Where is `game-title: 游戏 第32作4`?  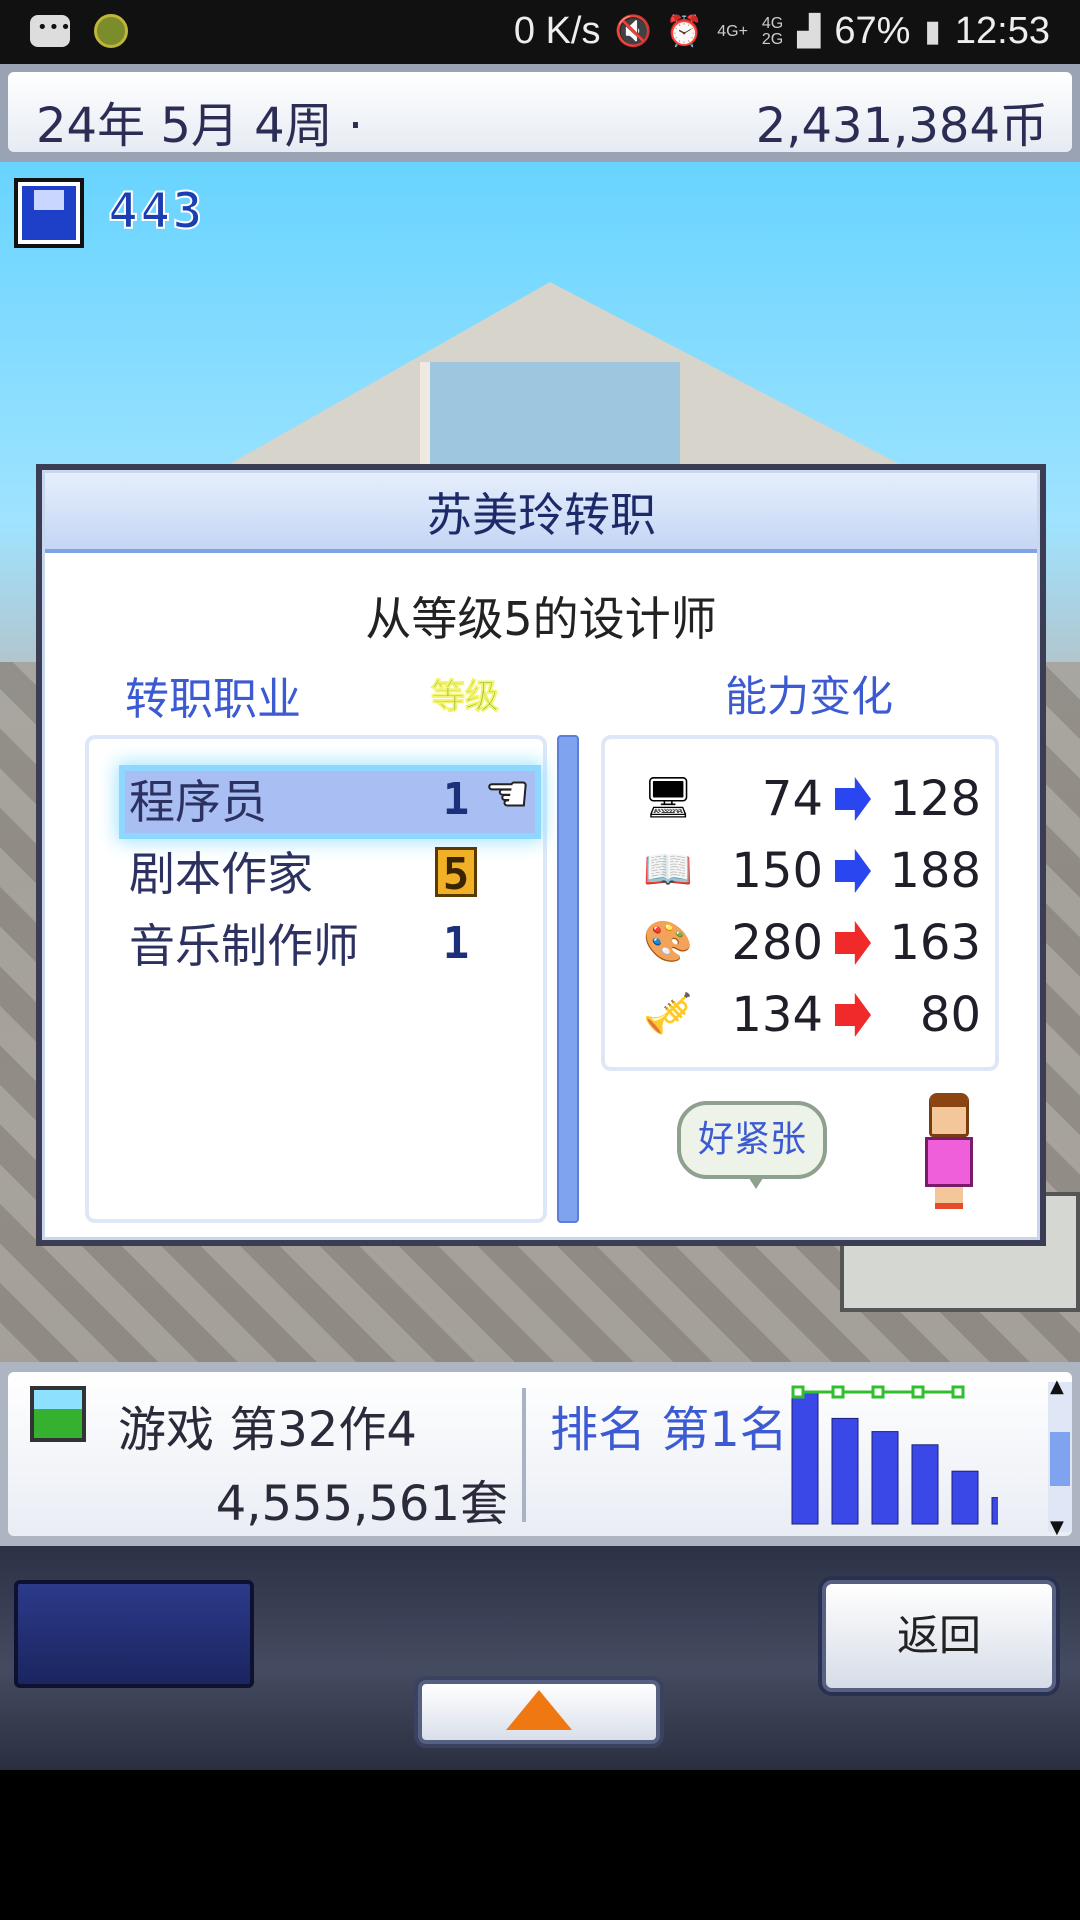 game-title: 游戏 第32作4 is located at coordinates (267, 1430).